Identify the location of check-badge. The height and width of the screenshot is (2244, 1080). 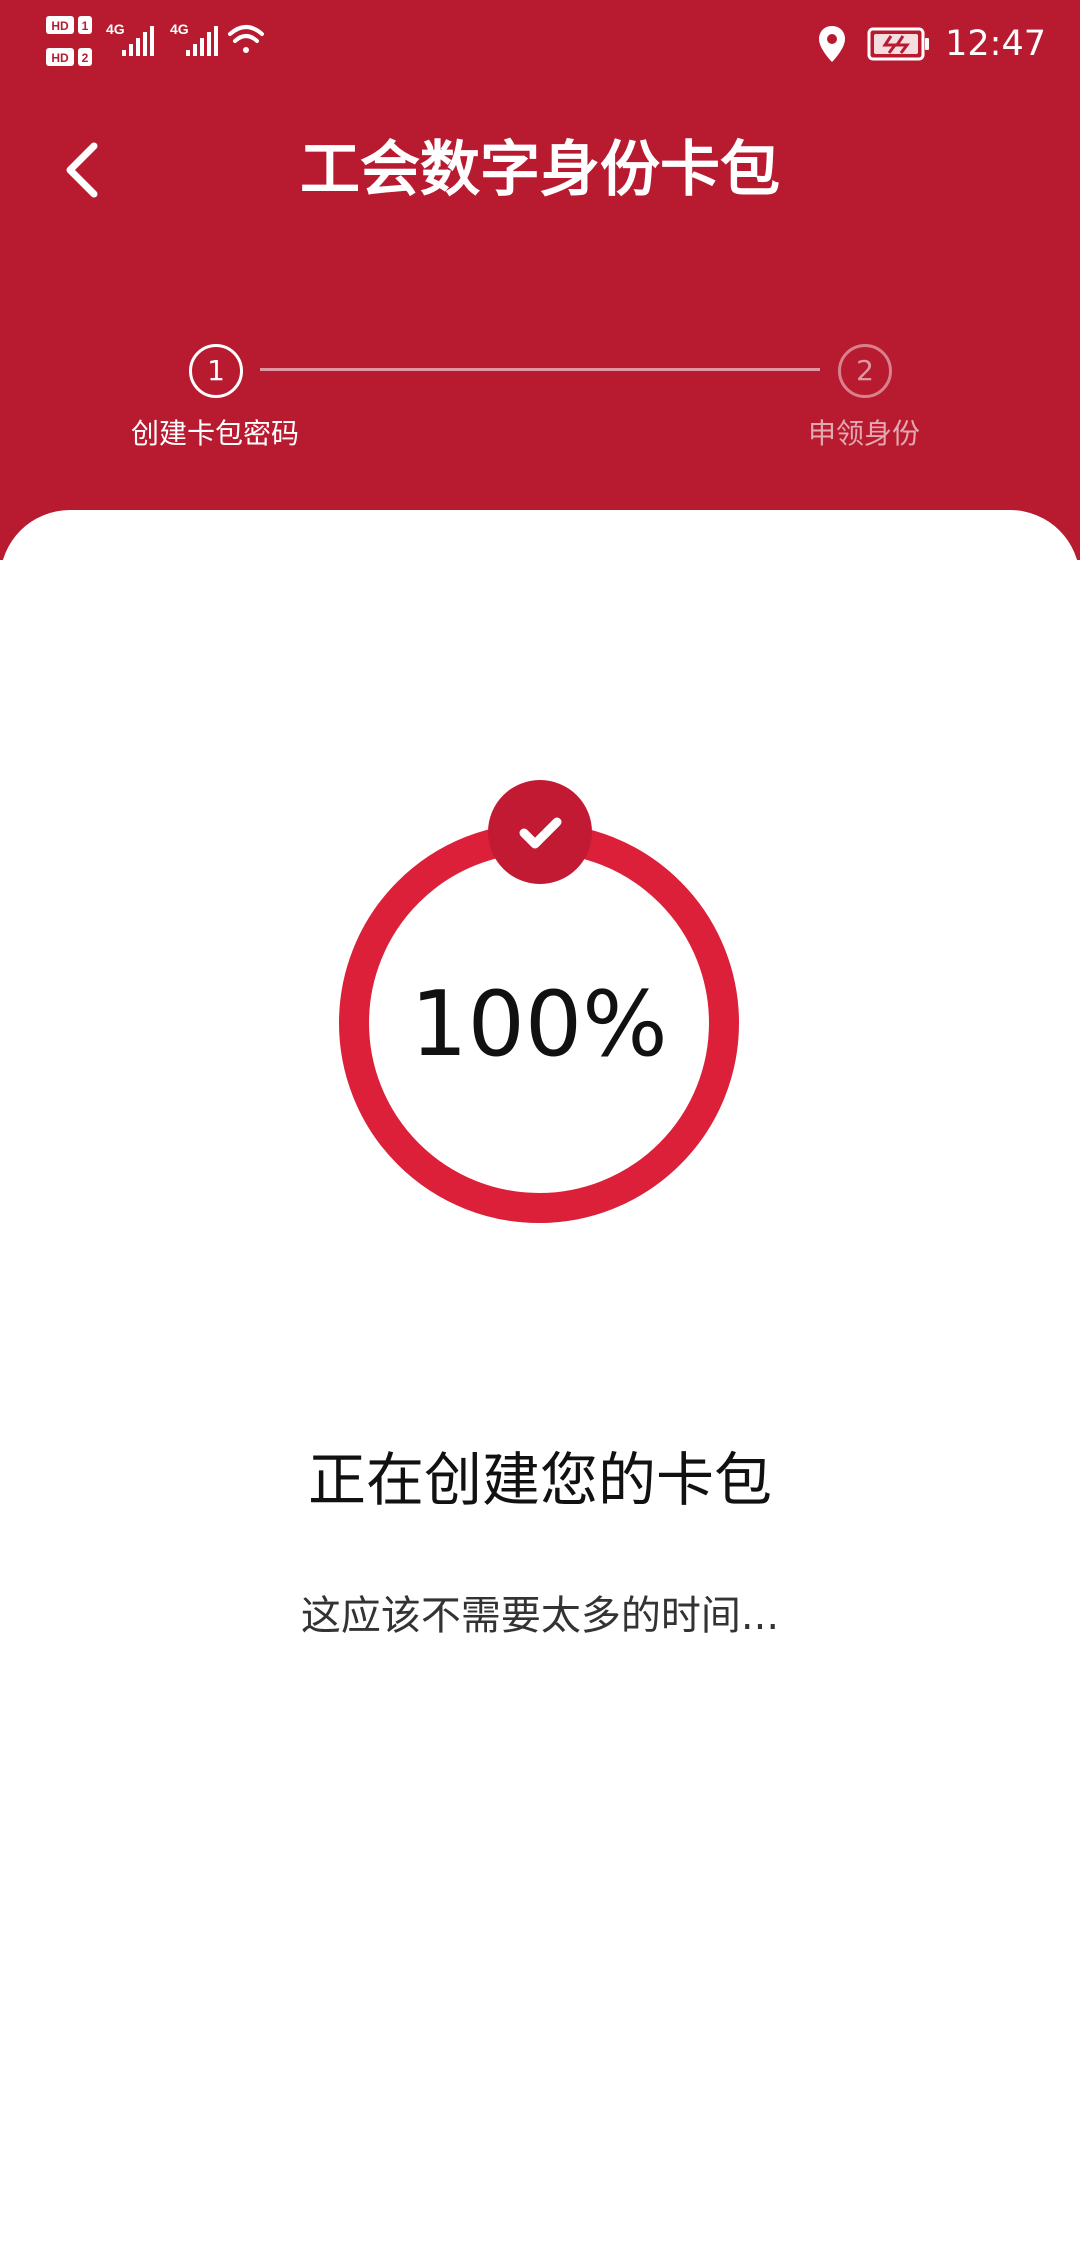
(540, 832).